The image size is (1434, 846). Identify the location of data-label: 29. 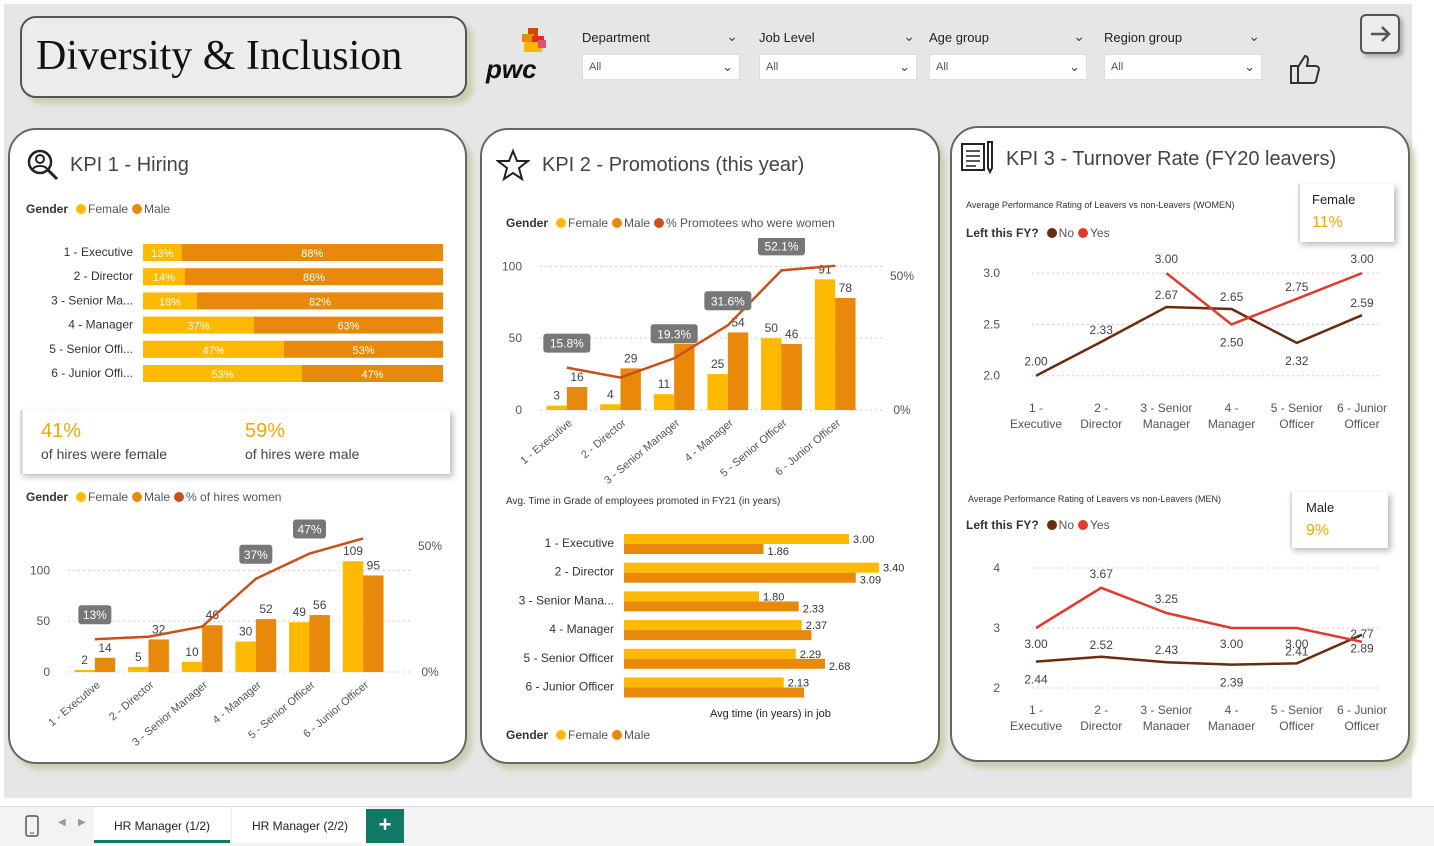
(631, 358).